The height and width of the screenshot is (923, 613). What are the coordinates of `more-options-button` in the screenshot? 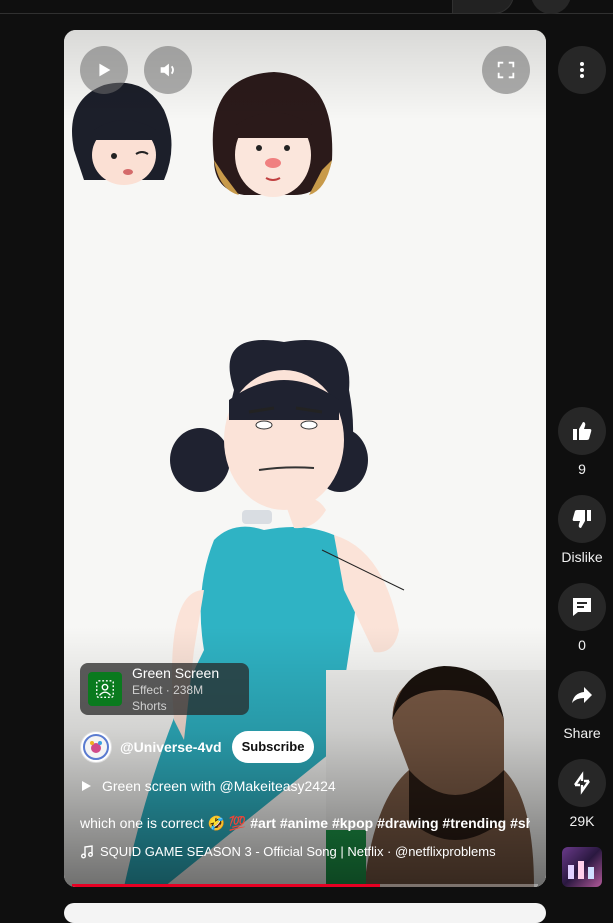 It's located at (582, 70).